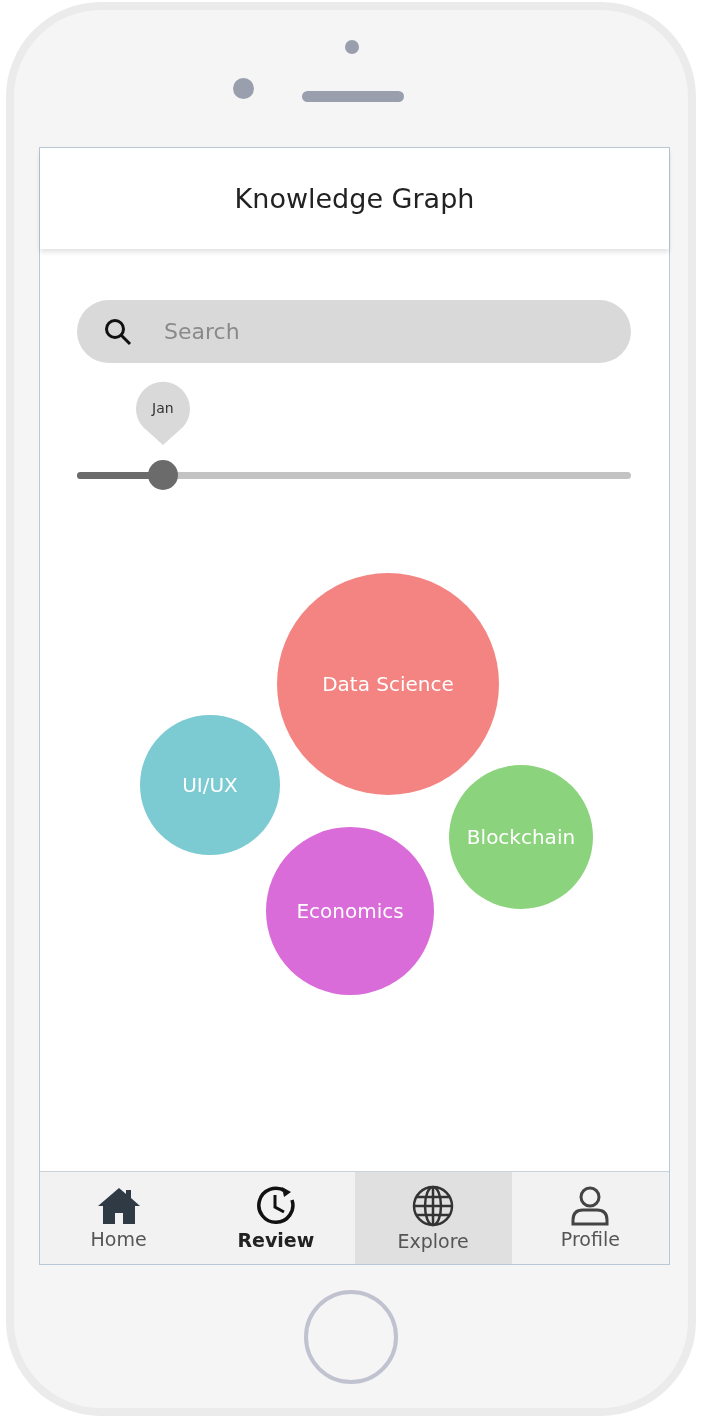  Describe the element at coordinates (433, 1206) in the screenshot. I see `globe-icon` at that location.